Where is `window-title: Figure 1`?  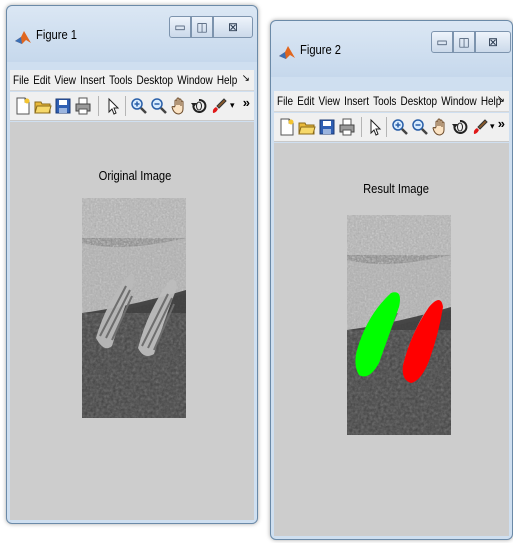 window-title: Figure 1 is located at coordinates (57, 34).